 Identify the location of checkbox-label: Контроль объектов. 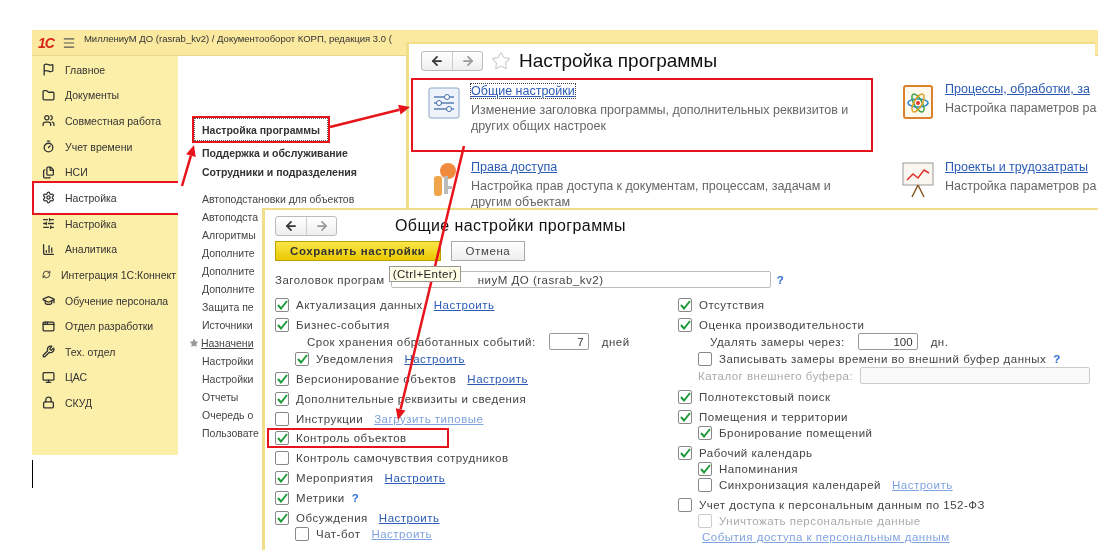
(351, 438).